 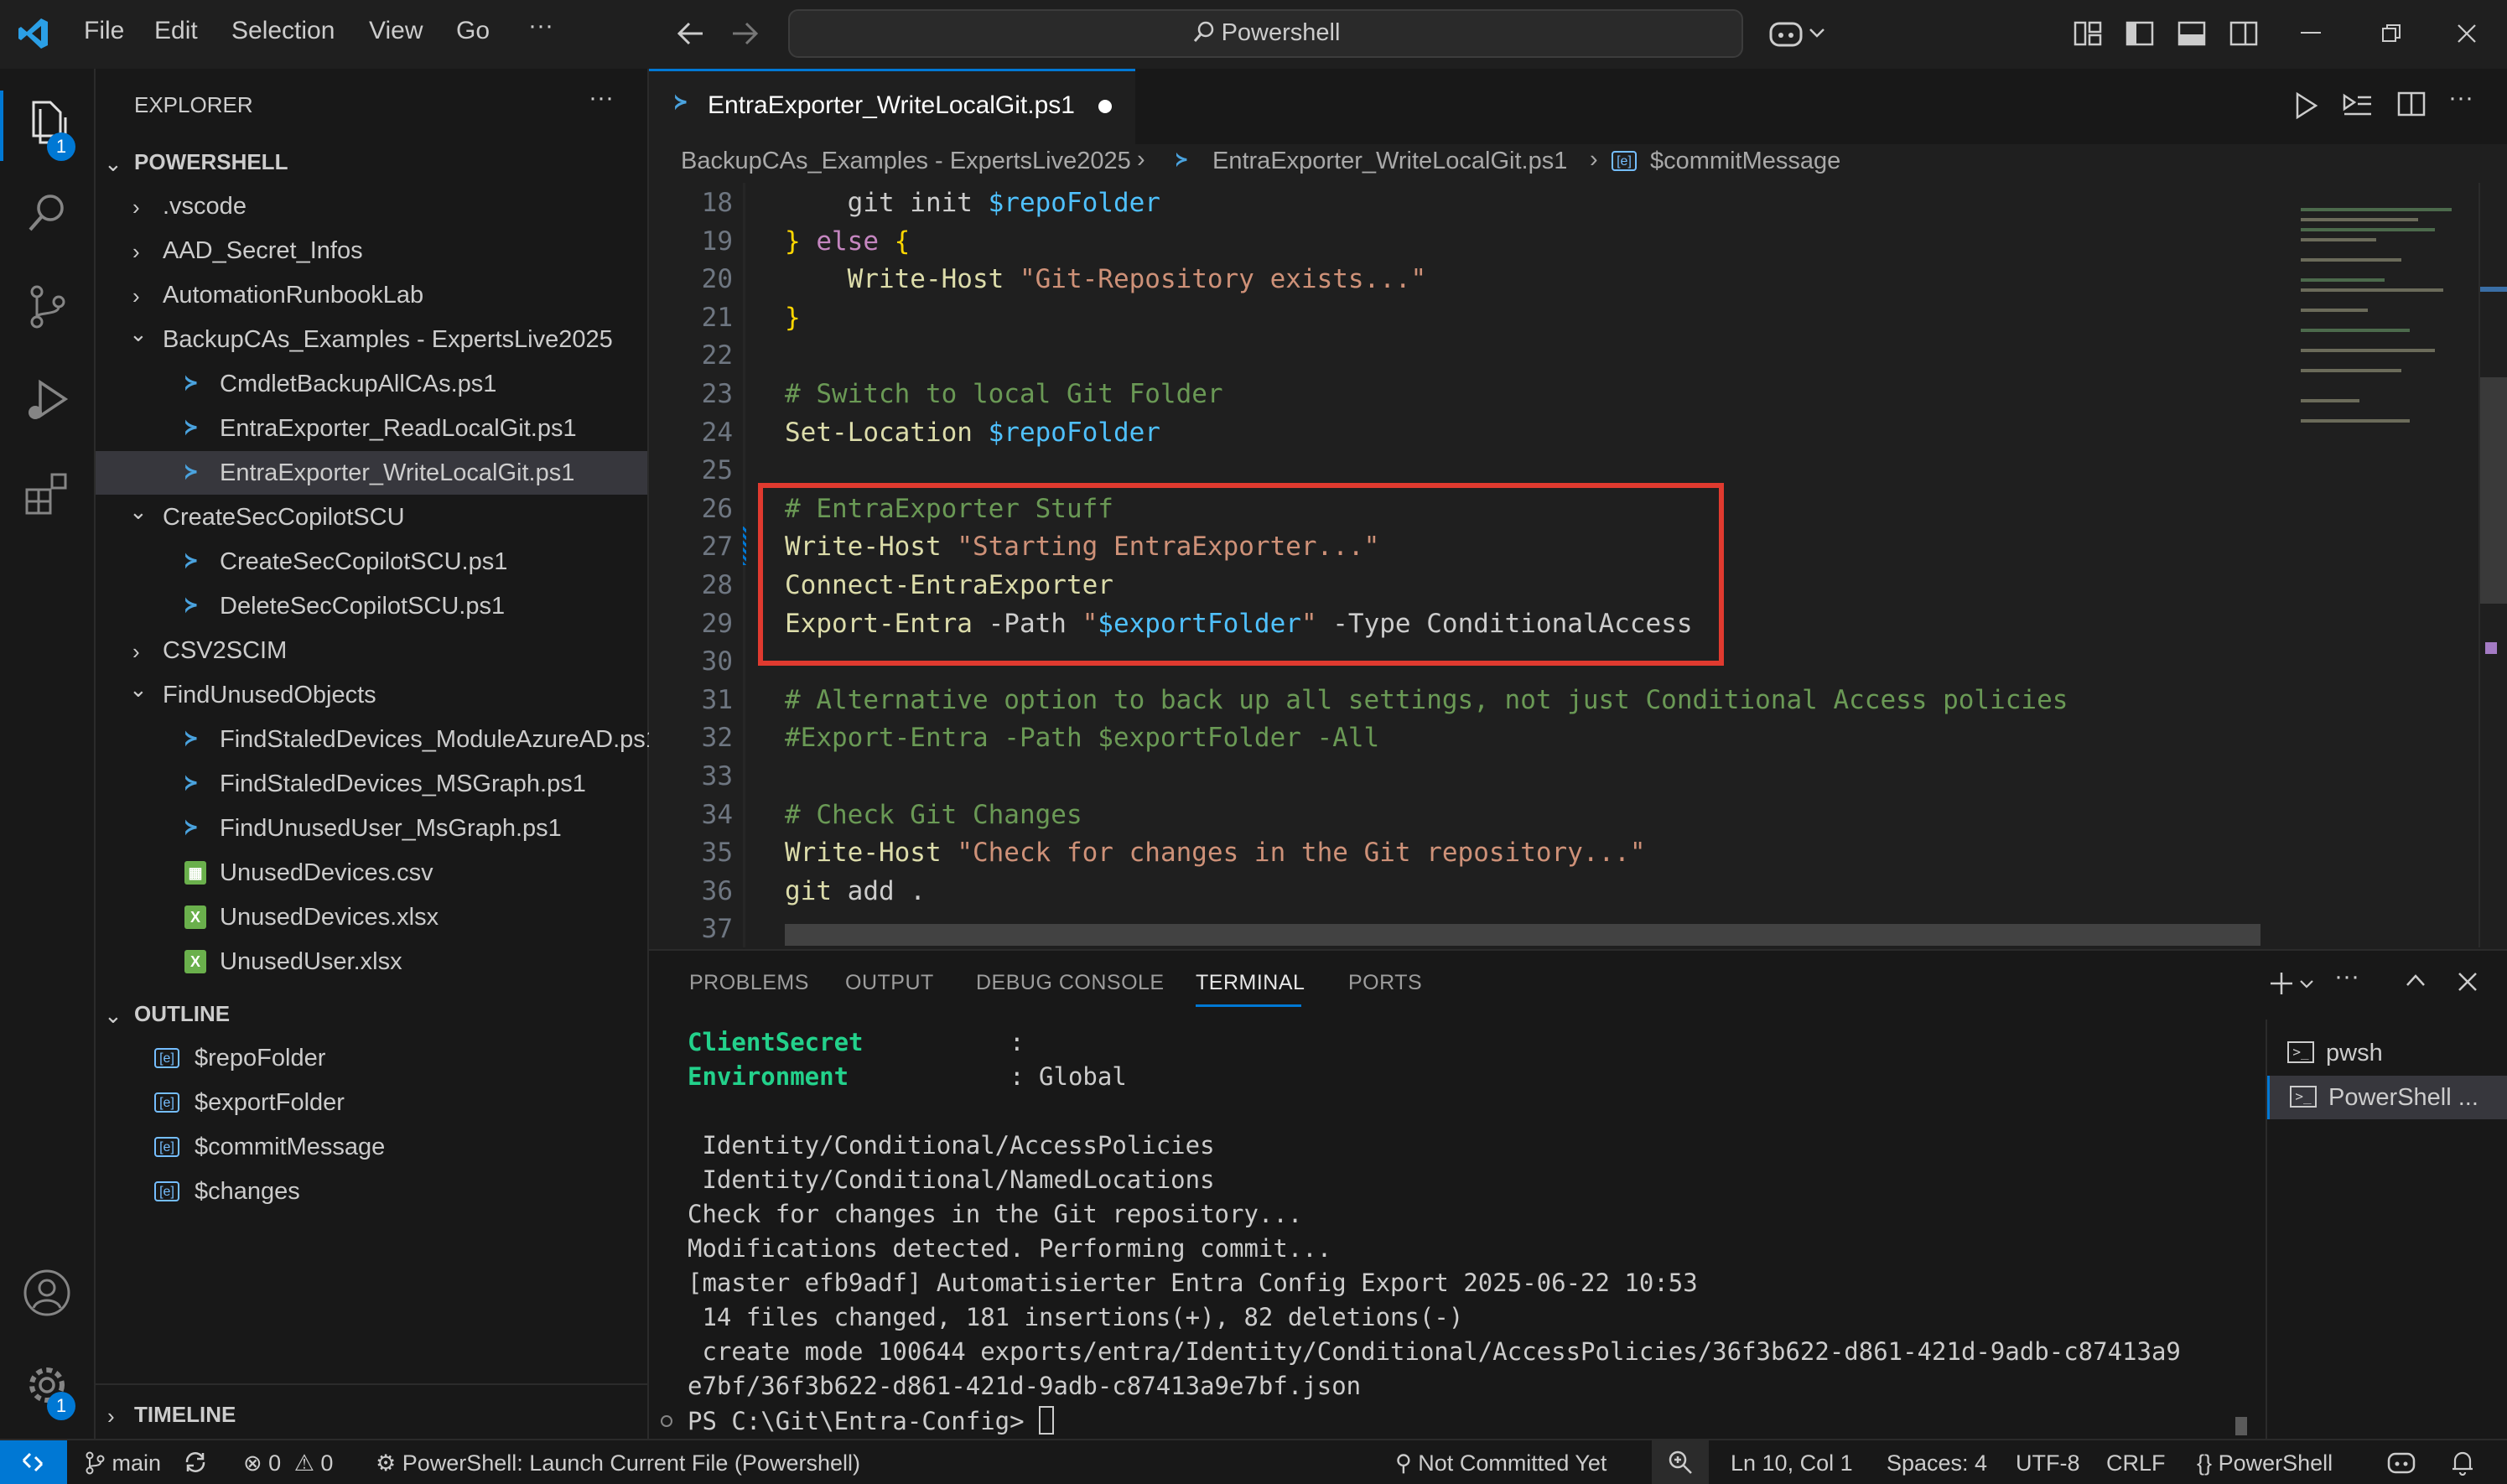 What do you see at coordinates (1470, 737) in the screenshot?
I see `code-line: 32 #Export-Entra -Path $exportFolder -All` at bounding box center [1470, 737].